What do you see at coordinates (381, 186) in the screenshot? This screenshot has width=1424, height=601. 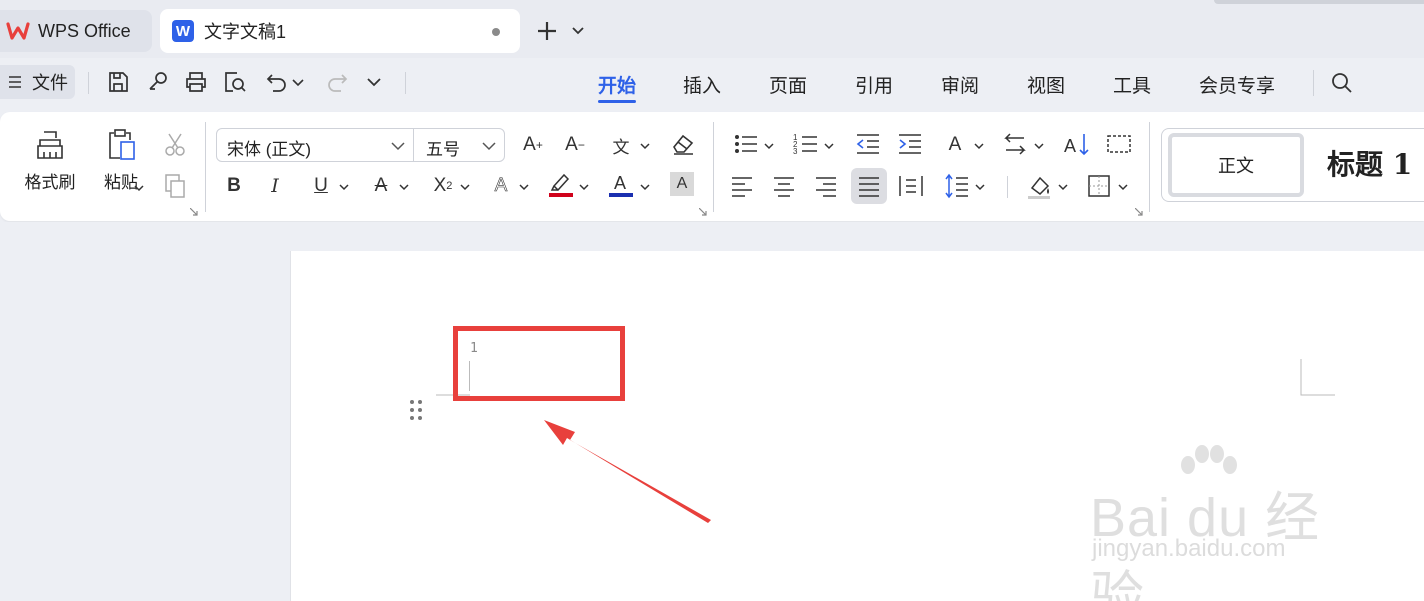 I see `strikethrough-icon: A` at bounding box center [381, 186].